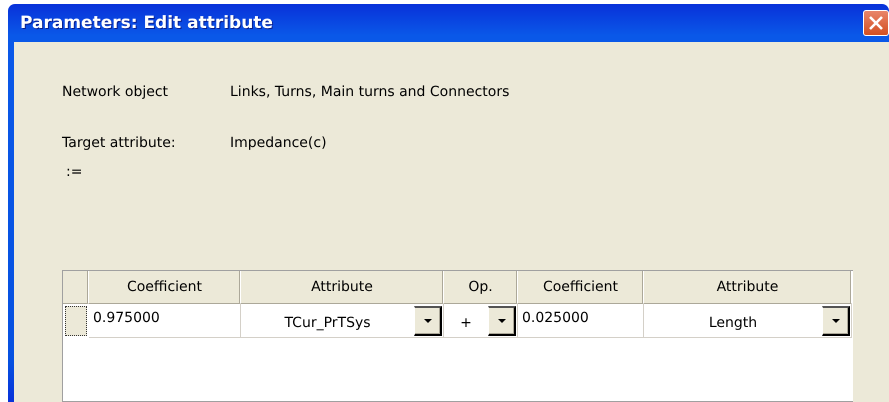 The image size is (889, 402). I want to click on table-cell: 0.975000, so click(165, 321).